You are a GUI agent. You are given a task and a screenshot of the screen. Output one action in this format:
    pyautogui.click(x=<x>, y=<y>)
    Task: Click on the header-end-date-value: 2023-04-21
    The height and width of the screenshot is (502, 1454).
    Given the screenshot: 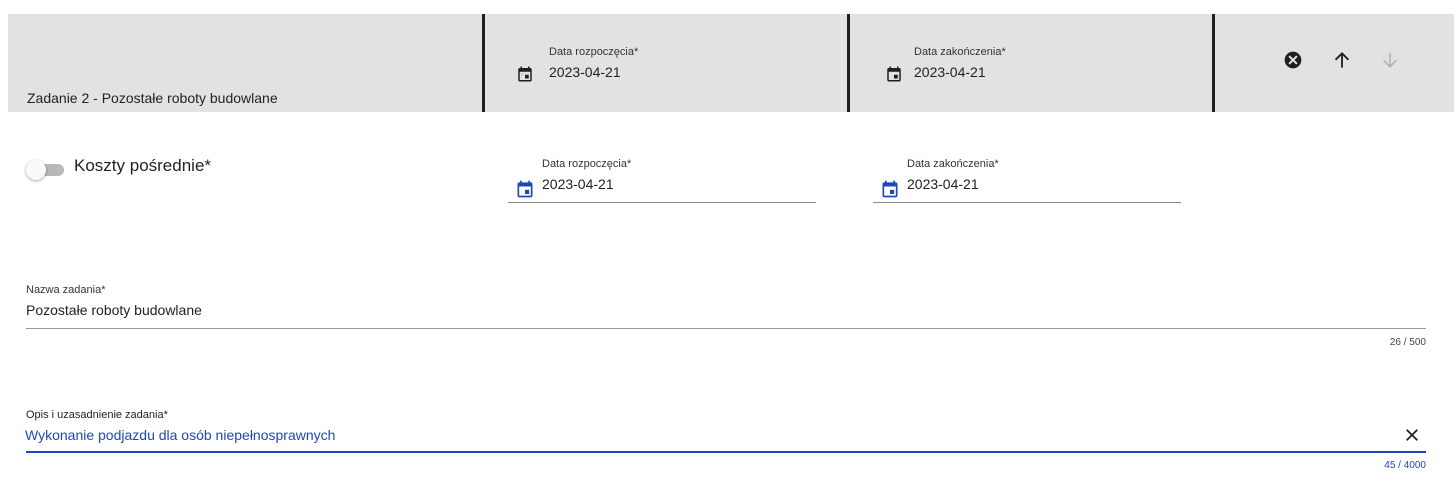 What is the action you would take?
    pyautogui.click(x=950, y=72)
    